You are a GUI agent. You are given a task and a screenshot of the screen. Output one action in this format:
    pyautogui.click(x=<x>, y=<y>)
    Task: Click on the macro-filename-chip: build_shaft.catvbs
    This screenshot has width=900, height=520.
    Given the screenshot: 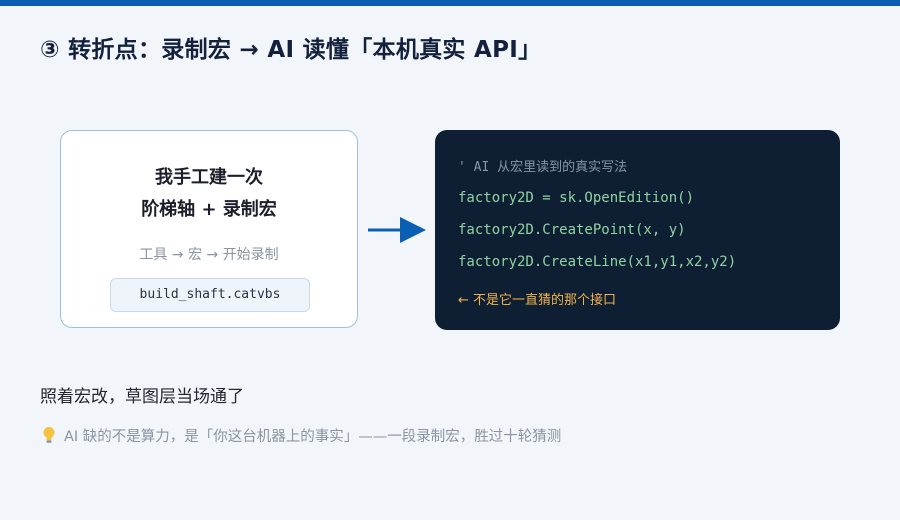 What is the action you would take?
    pyautogui.click(x=210, y=295)
    